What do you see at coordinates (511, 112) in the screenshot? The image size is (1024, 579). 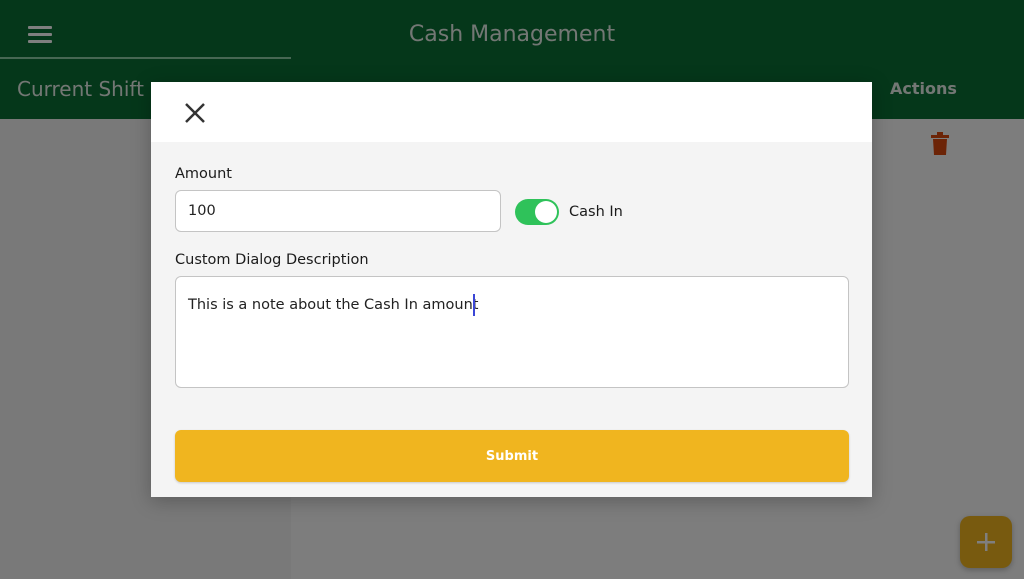 I see `dialog-header` at bounding box center [511, 112].